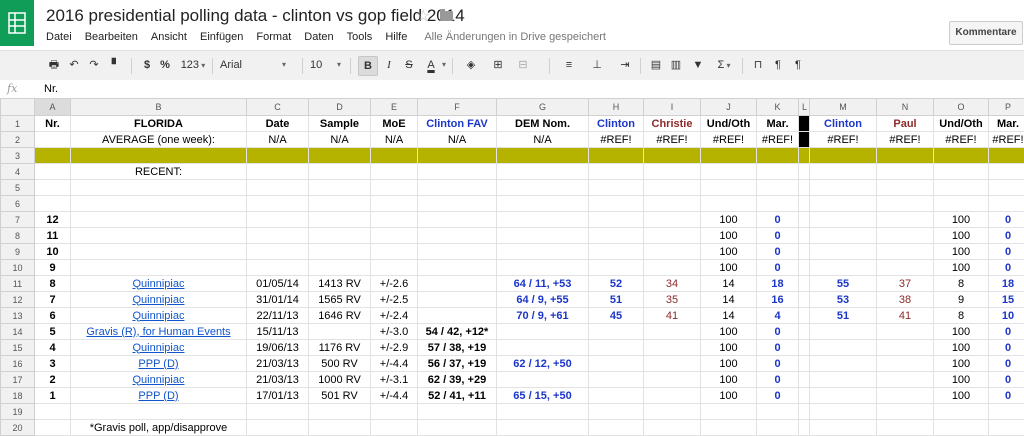 This screenshot has height=436, width=1024. Describe the element at coordinates (986, 33) in the screenshot. I see `comments-button: Kommentare` at that location.